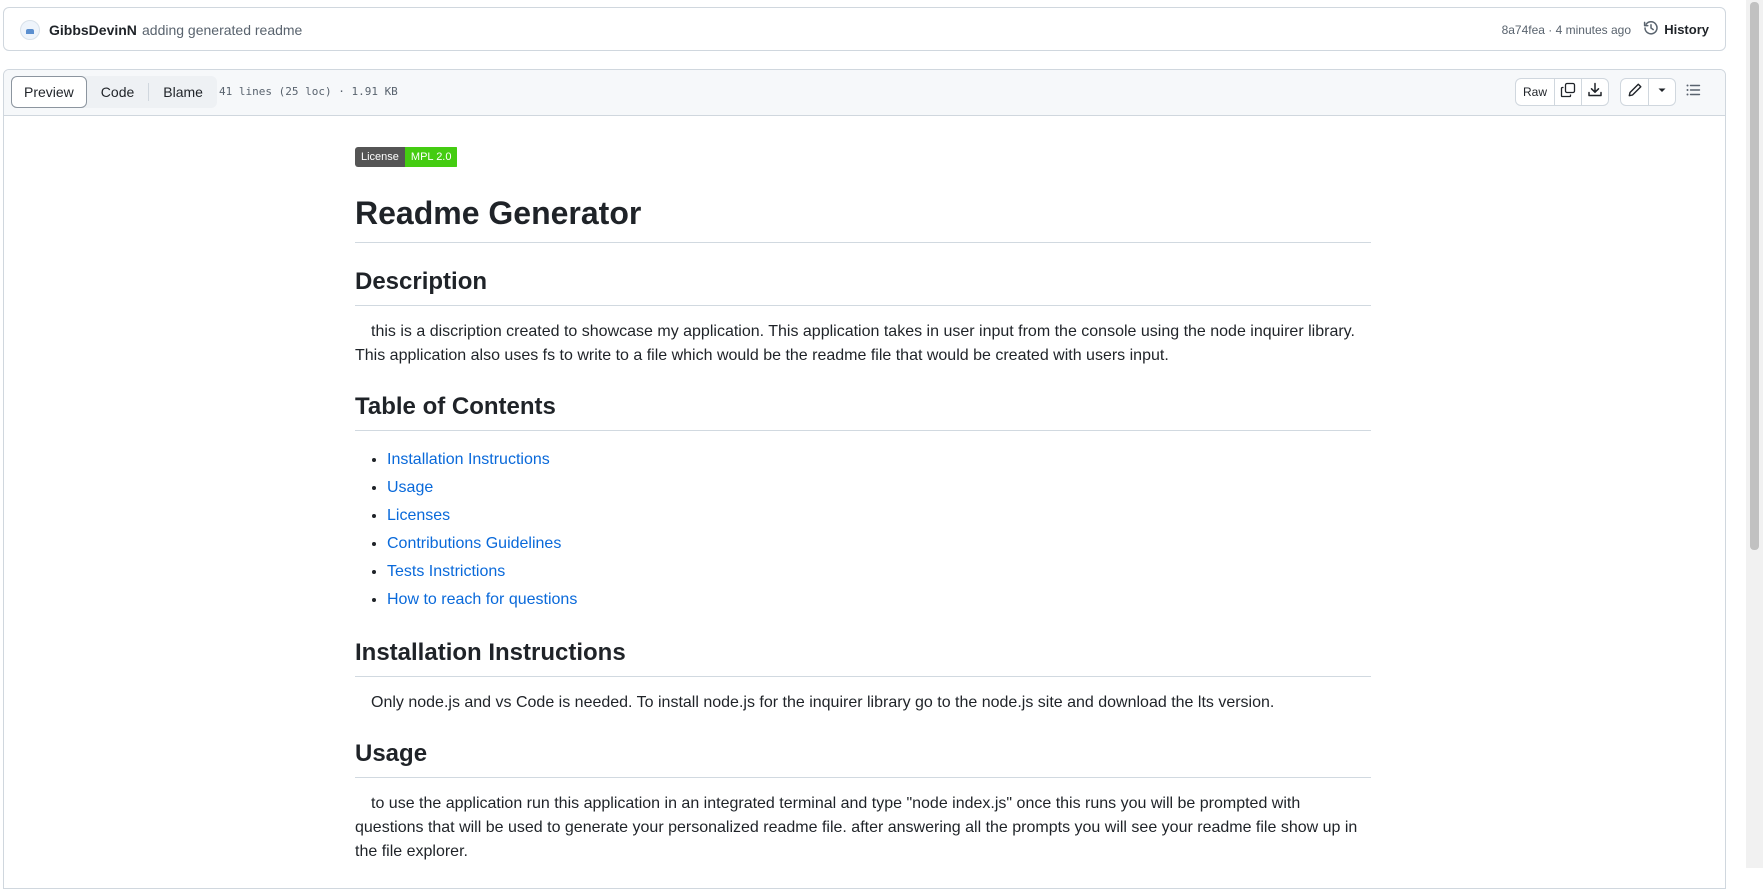 This screenshot has width=1763, height=889. Describe the element at coordinates (474, 543) in the screenshot. I see `toc-link-contributions: Contributions Guidelines` at that location.